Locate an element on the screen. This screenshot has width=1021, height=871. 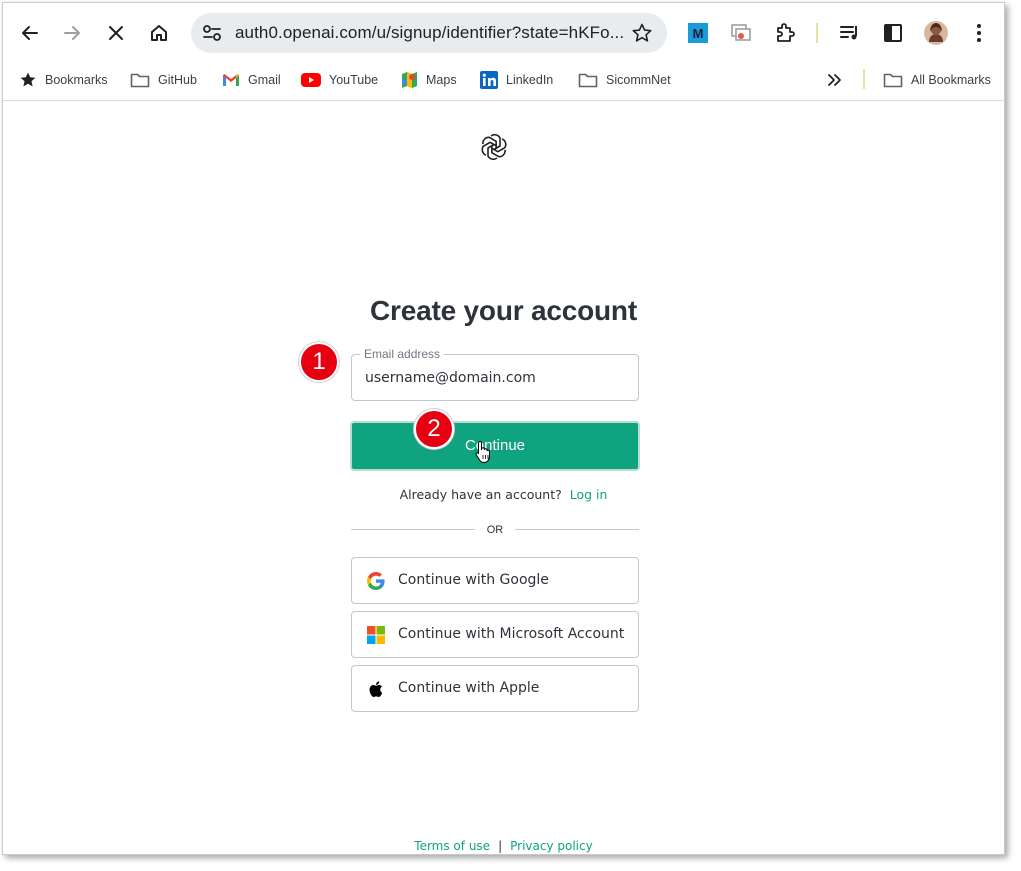
divider-line is located at coordinates (577, 529).